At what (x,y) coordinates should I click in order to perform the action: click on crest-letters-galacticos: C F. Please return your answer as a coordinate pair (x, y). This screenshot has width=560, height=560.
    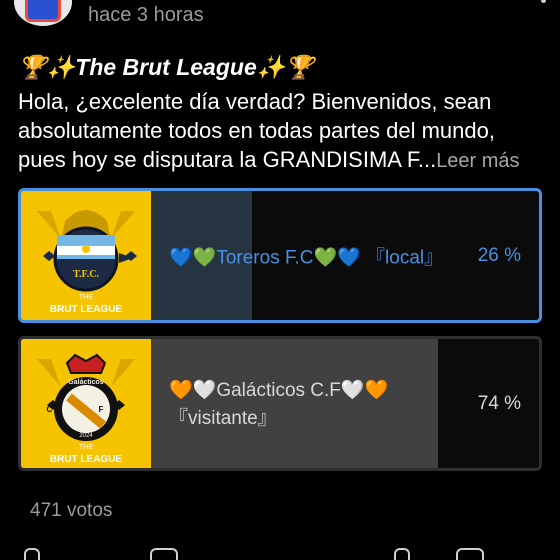
    Looking at the image, I should click on (86, 409).